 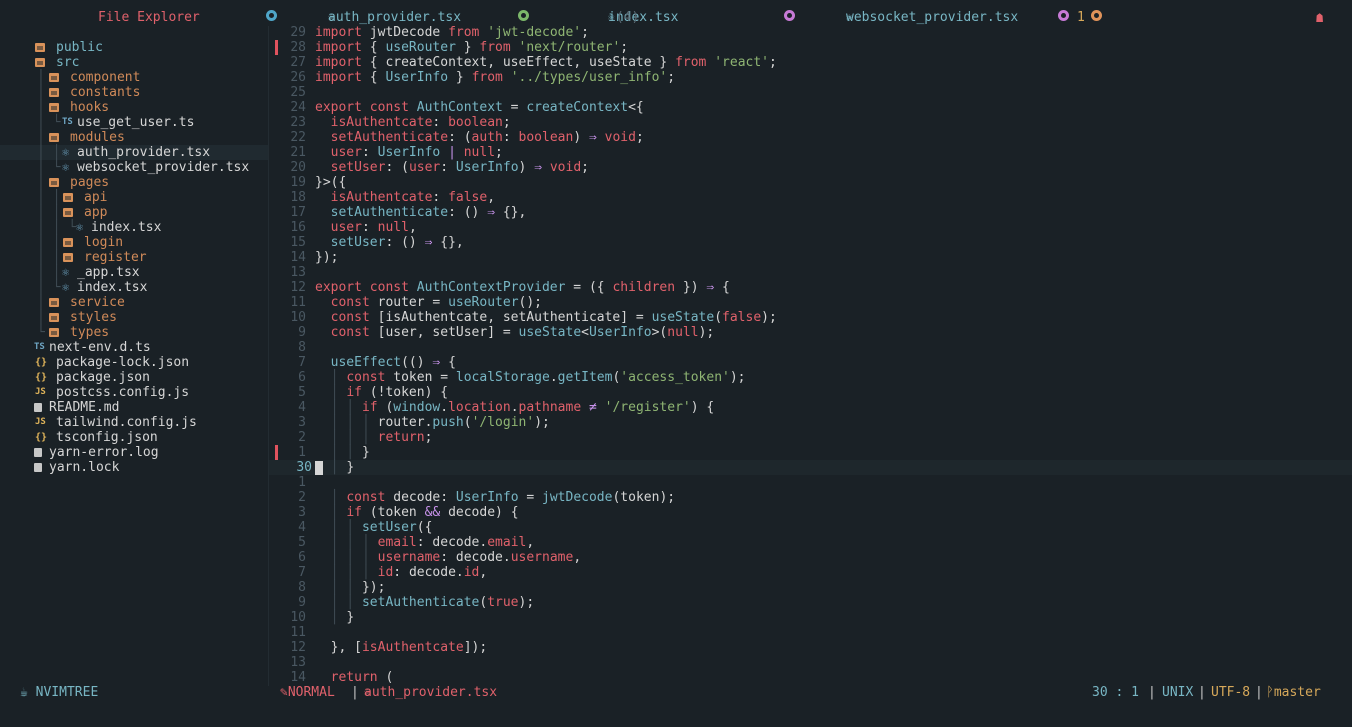 What do you see at coordinates (810, 257) in the screenshot?
I see `code-line: 14});` at bounding box center [810, 257].